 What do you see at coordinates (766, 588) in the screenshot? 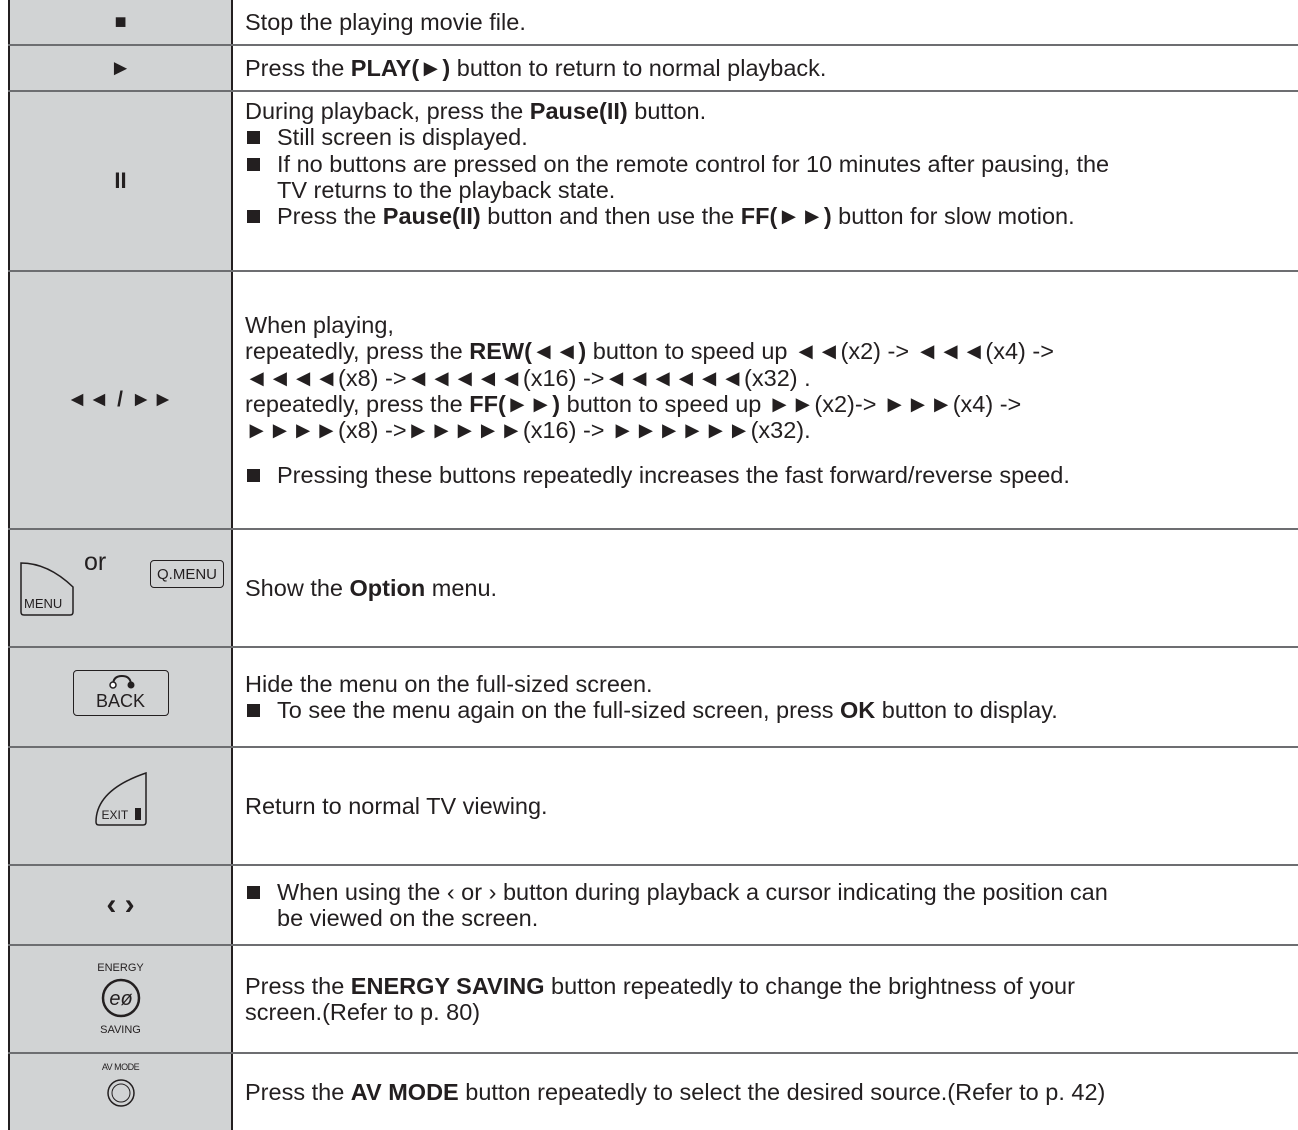
I see `option-menu-description: Show the Option menu.` at bounding box center [766, 588].